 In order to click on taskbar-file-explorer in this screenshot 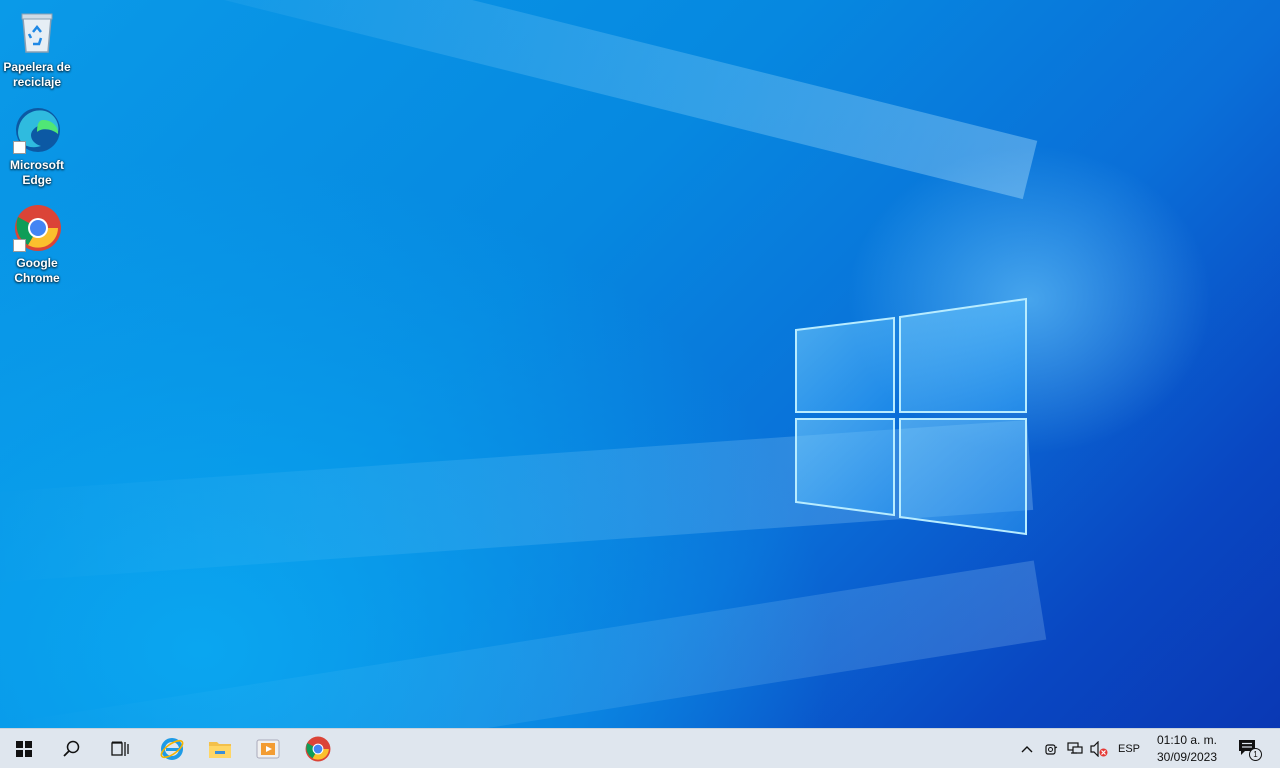, I will do `click(220, 749)`.